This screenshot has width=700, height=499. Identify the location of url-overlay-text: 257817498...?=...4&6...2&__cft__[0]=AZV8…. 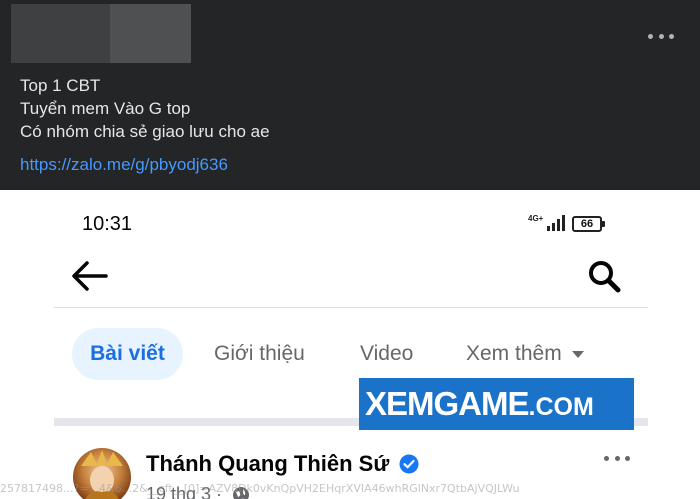
(260, 488).